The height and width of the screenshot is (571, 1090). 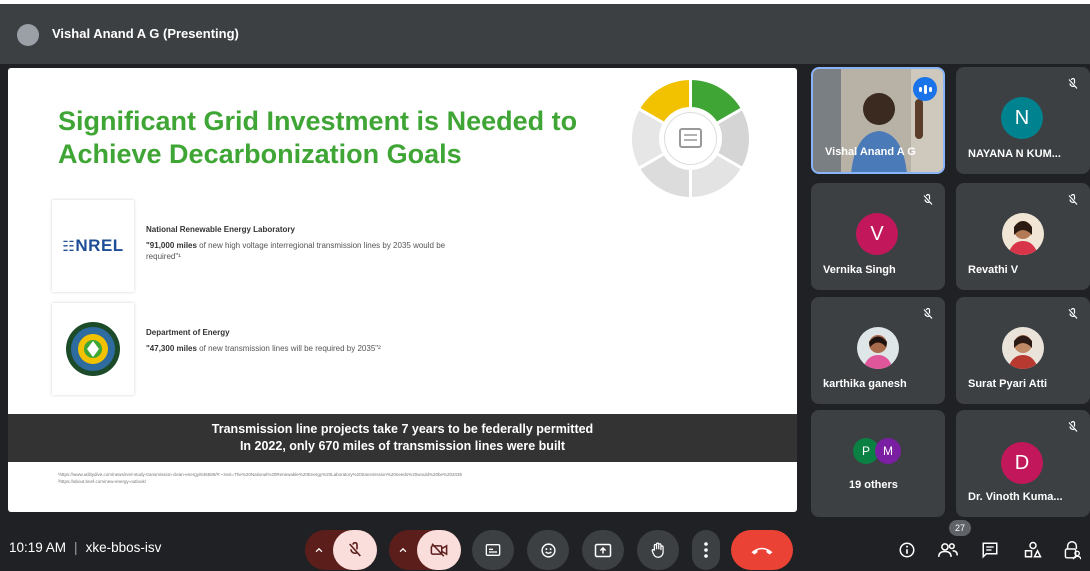 I want to click on energy-wheel-graphic, so click(x=690, y=138).